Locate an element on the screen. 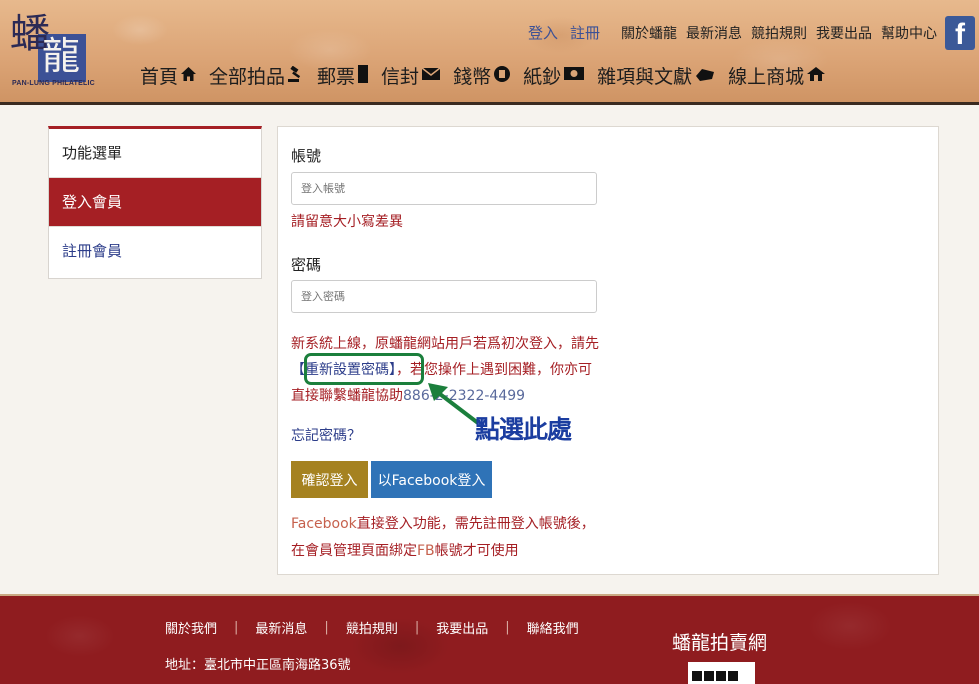 The image size is (979, 684). forgot-password-link: 忘記密碼？ is located at coordinates (326, 435).